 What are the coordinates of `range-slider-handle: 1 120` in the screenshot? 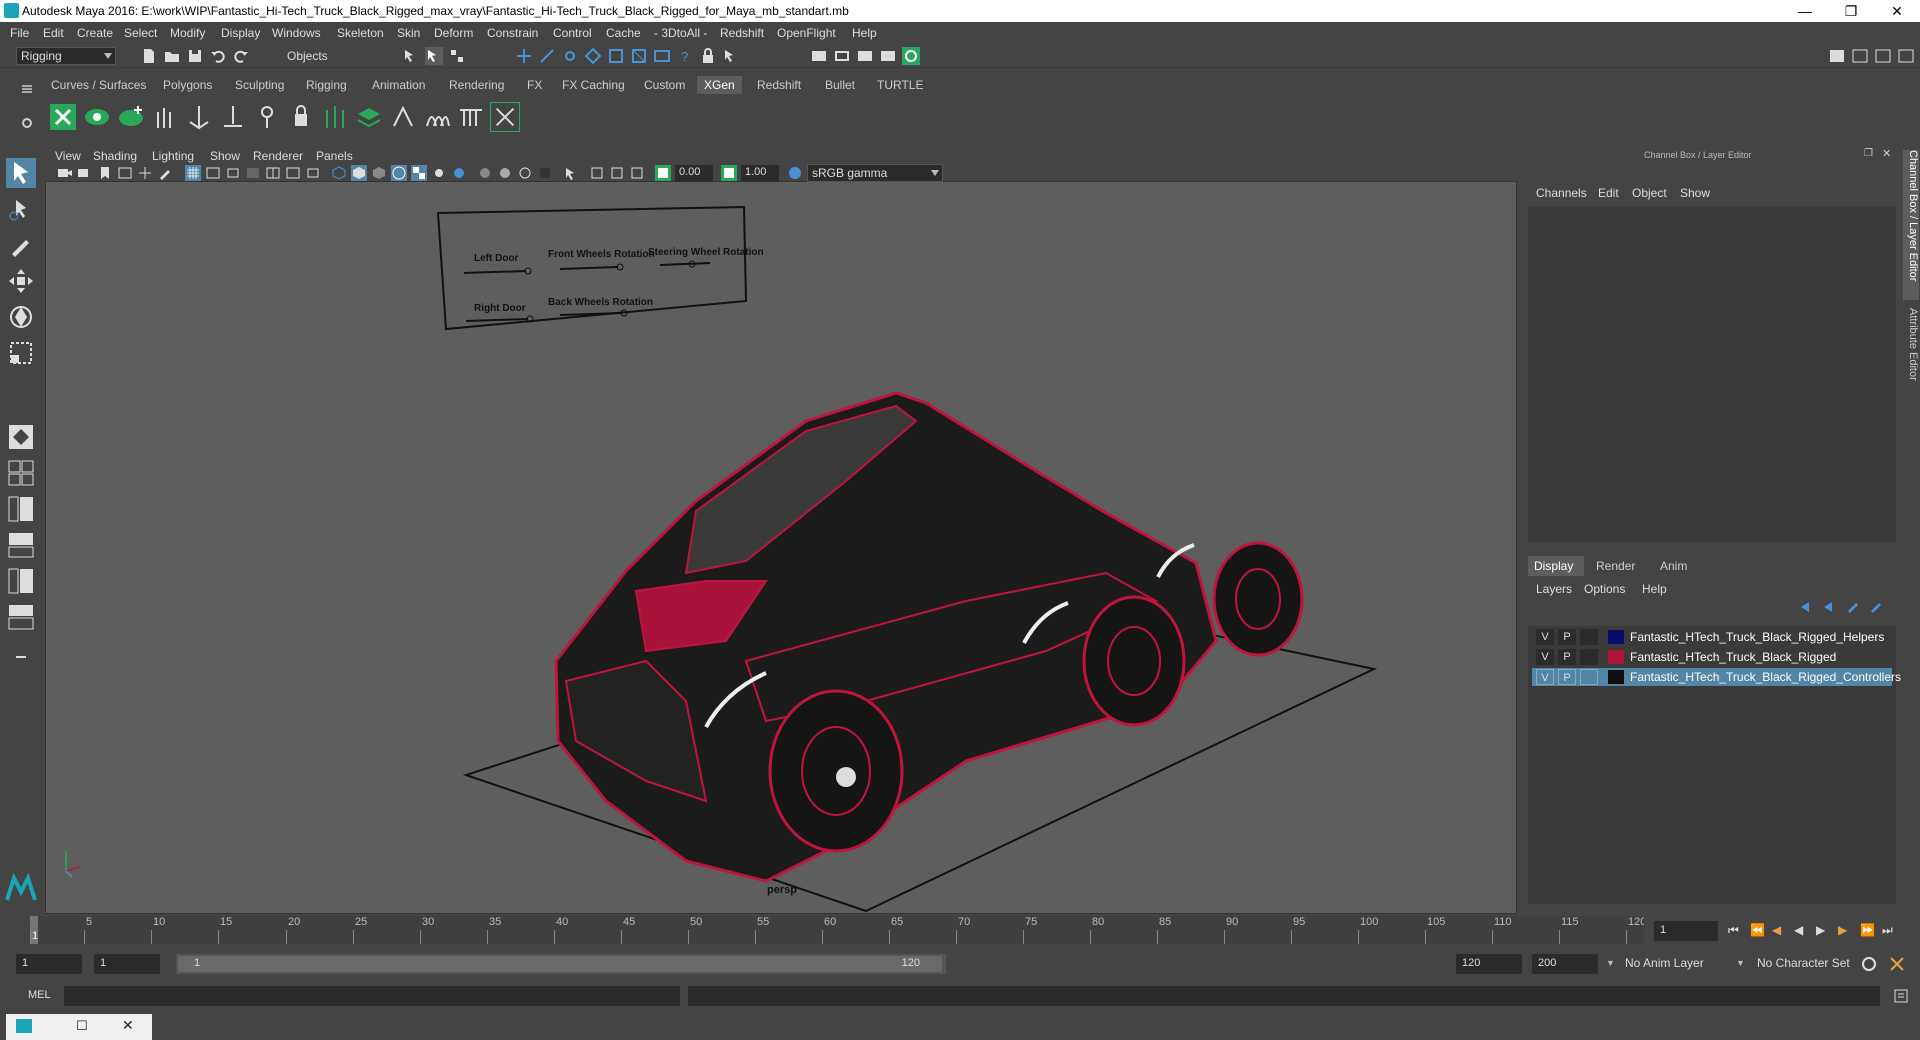 It's located at (560, 964).